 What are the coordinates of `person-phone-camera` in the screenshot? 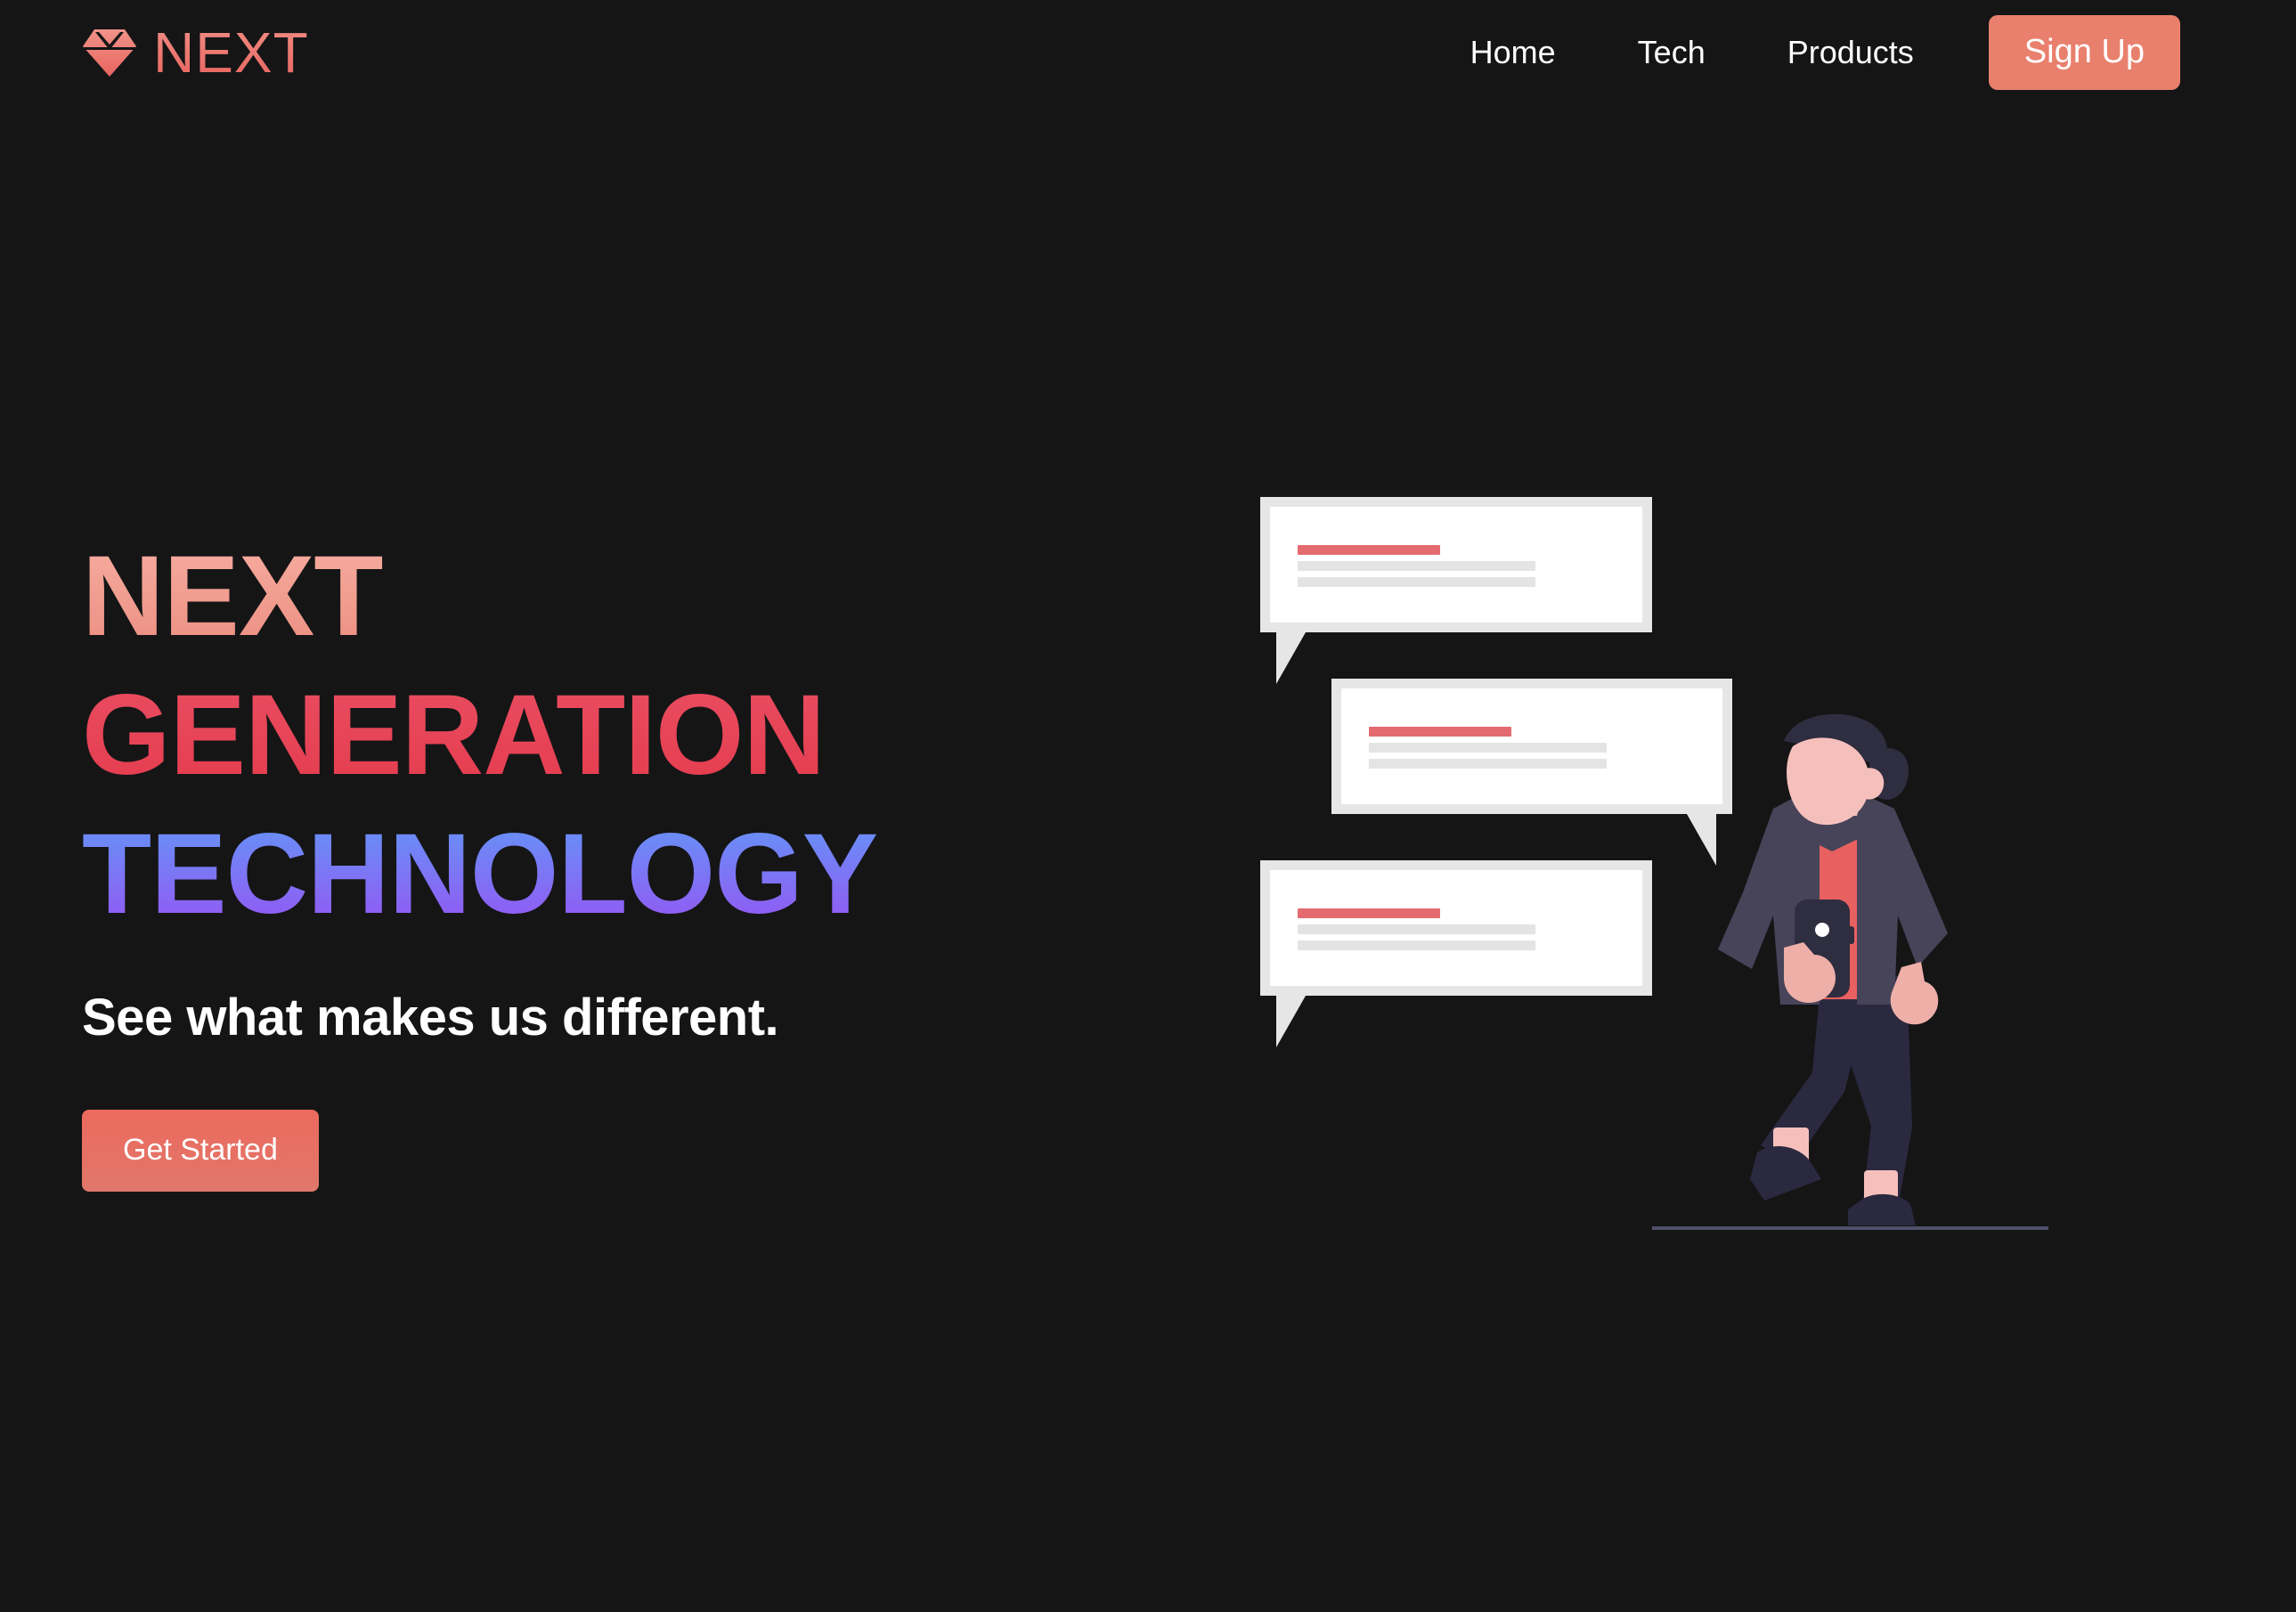 It's located at (1822, 930).